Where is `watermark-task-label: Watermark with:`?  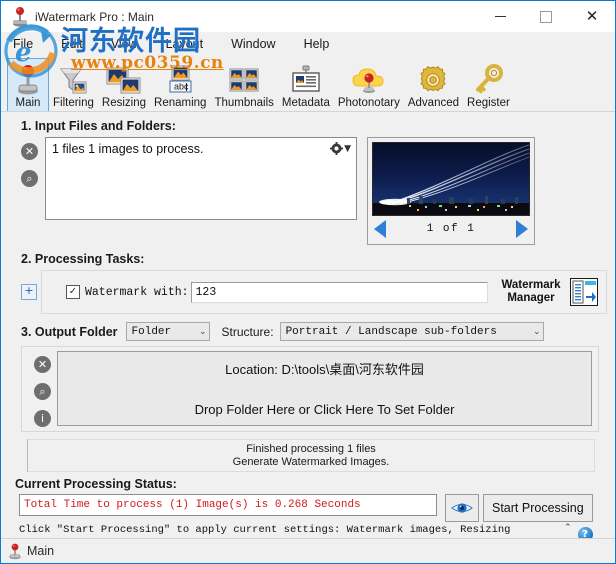
watermark-task-label: Watermark with: is located at coordinates (137, 292).